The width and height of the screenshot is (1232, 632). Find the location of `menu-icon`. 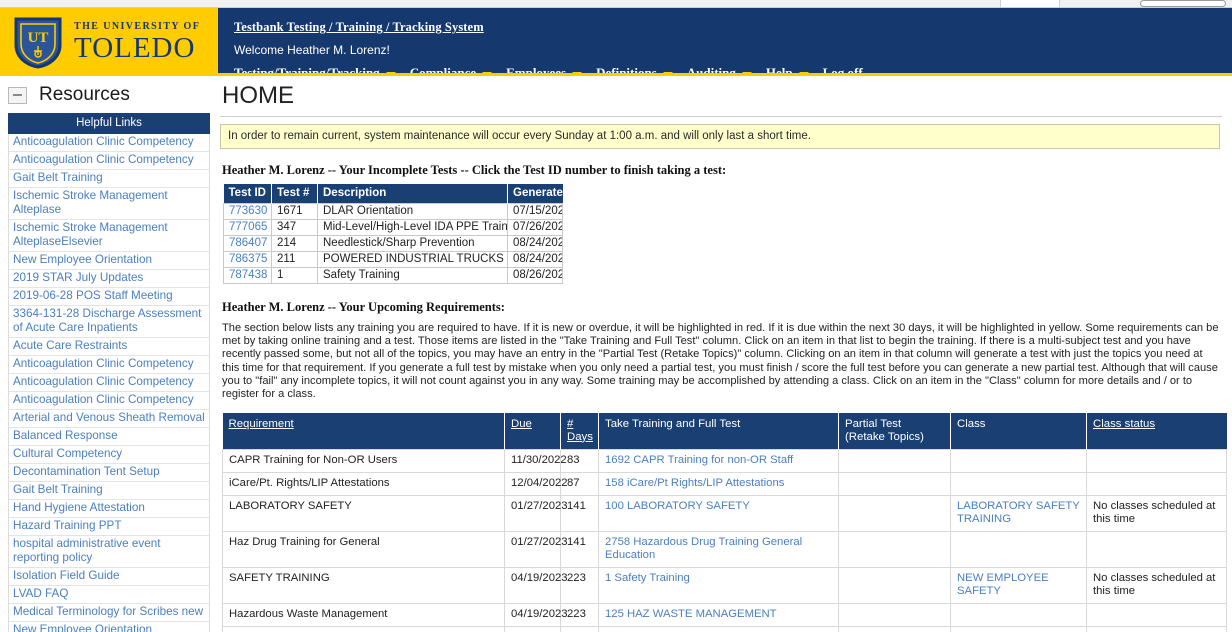

menu-icon is located at coordinates (17, 95).